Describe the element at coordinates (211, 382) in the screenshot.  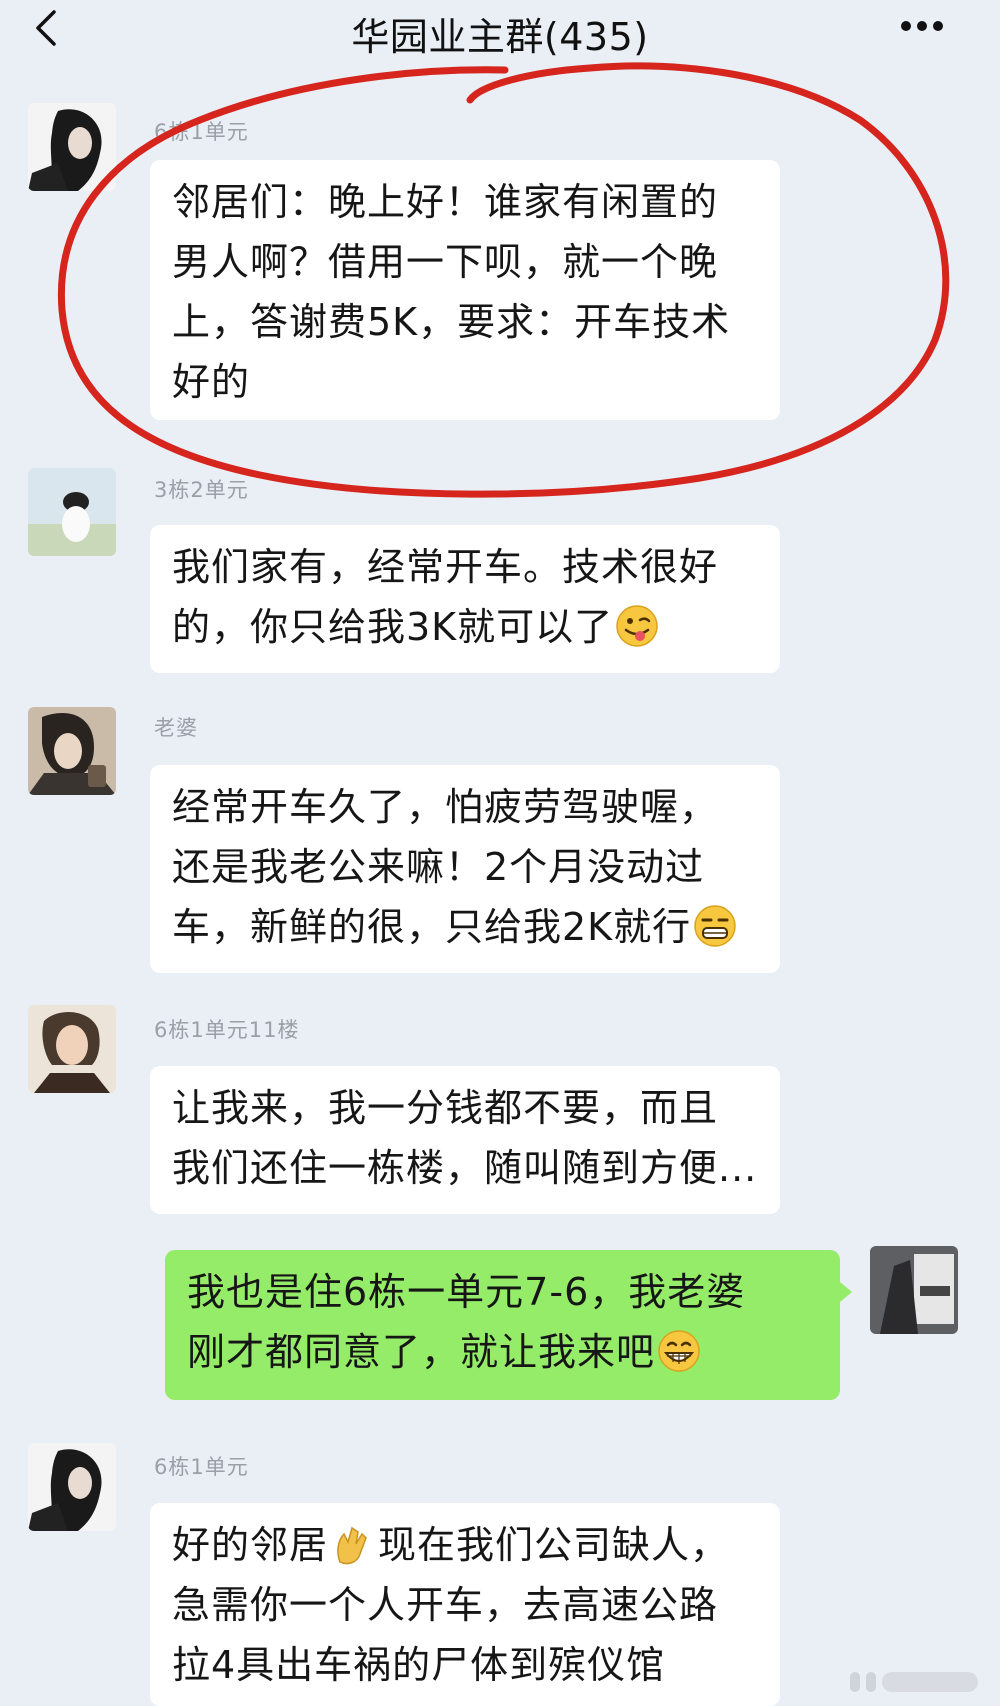
I see `message-line: 好的` at that location.